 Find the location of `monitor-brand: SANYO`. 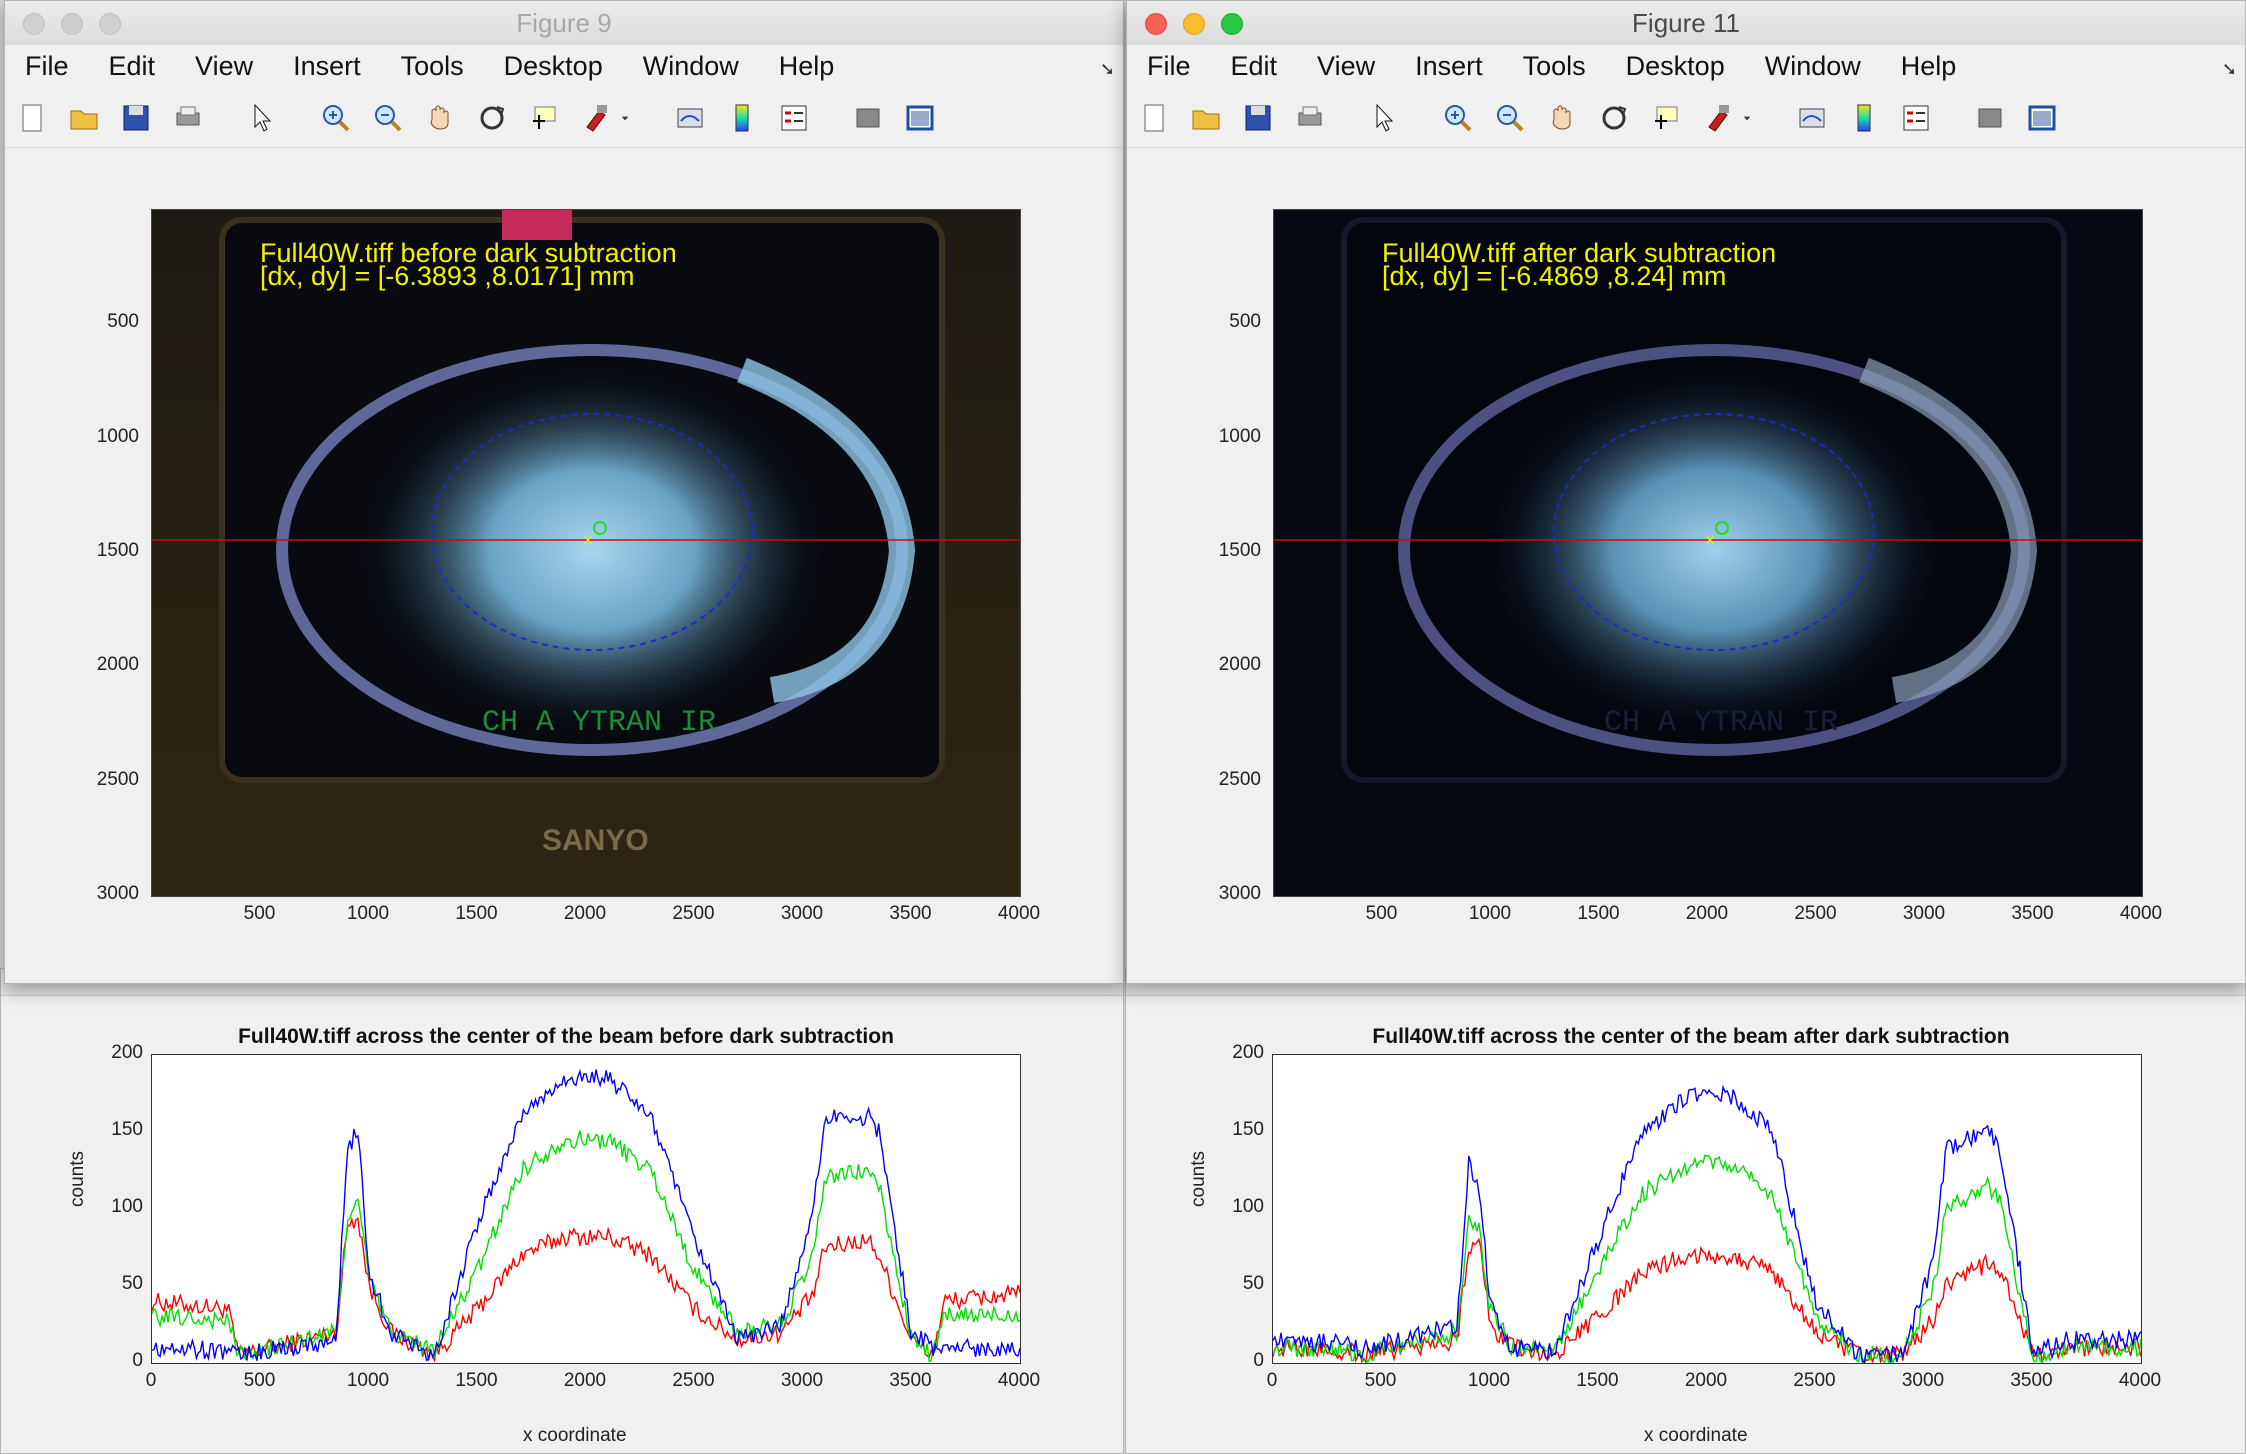

monitor-brand: SANYO is located at coordinates (595, 840).